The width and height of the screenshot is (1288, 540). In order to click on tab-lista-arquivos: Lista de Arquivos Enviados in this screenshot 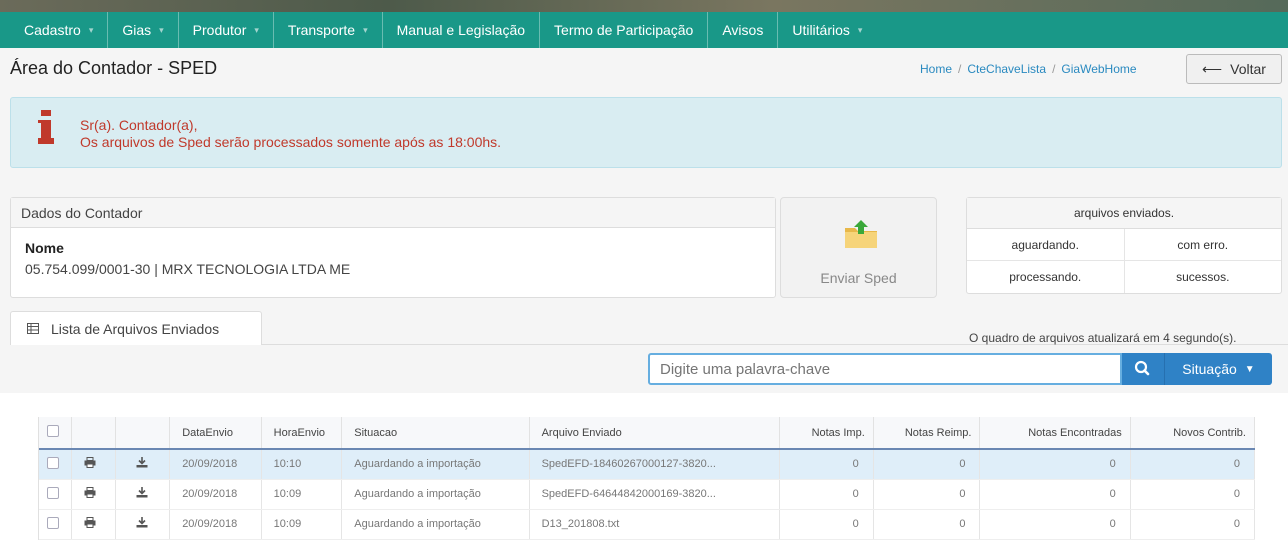, I will do `click(136, 328)`.